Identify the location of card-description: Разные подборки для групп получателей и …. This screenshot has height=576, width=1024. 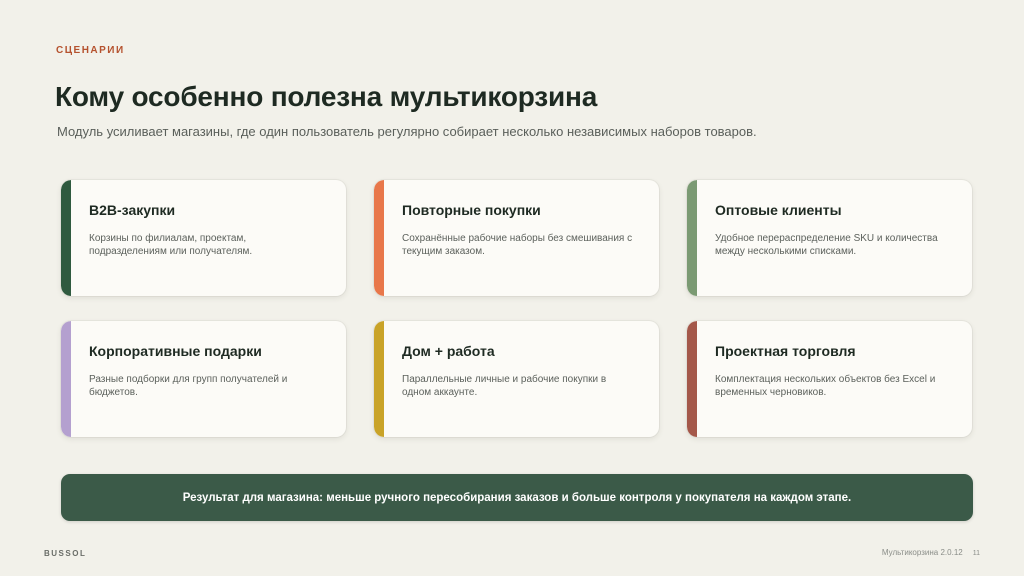
(188, 386).